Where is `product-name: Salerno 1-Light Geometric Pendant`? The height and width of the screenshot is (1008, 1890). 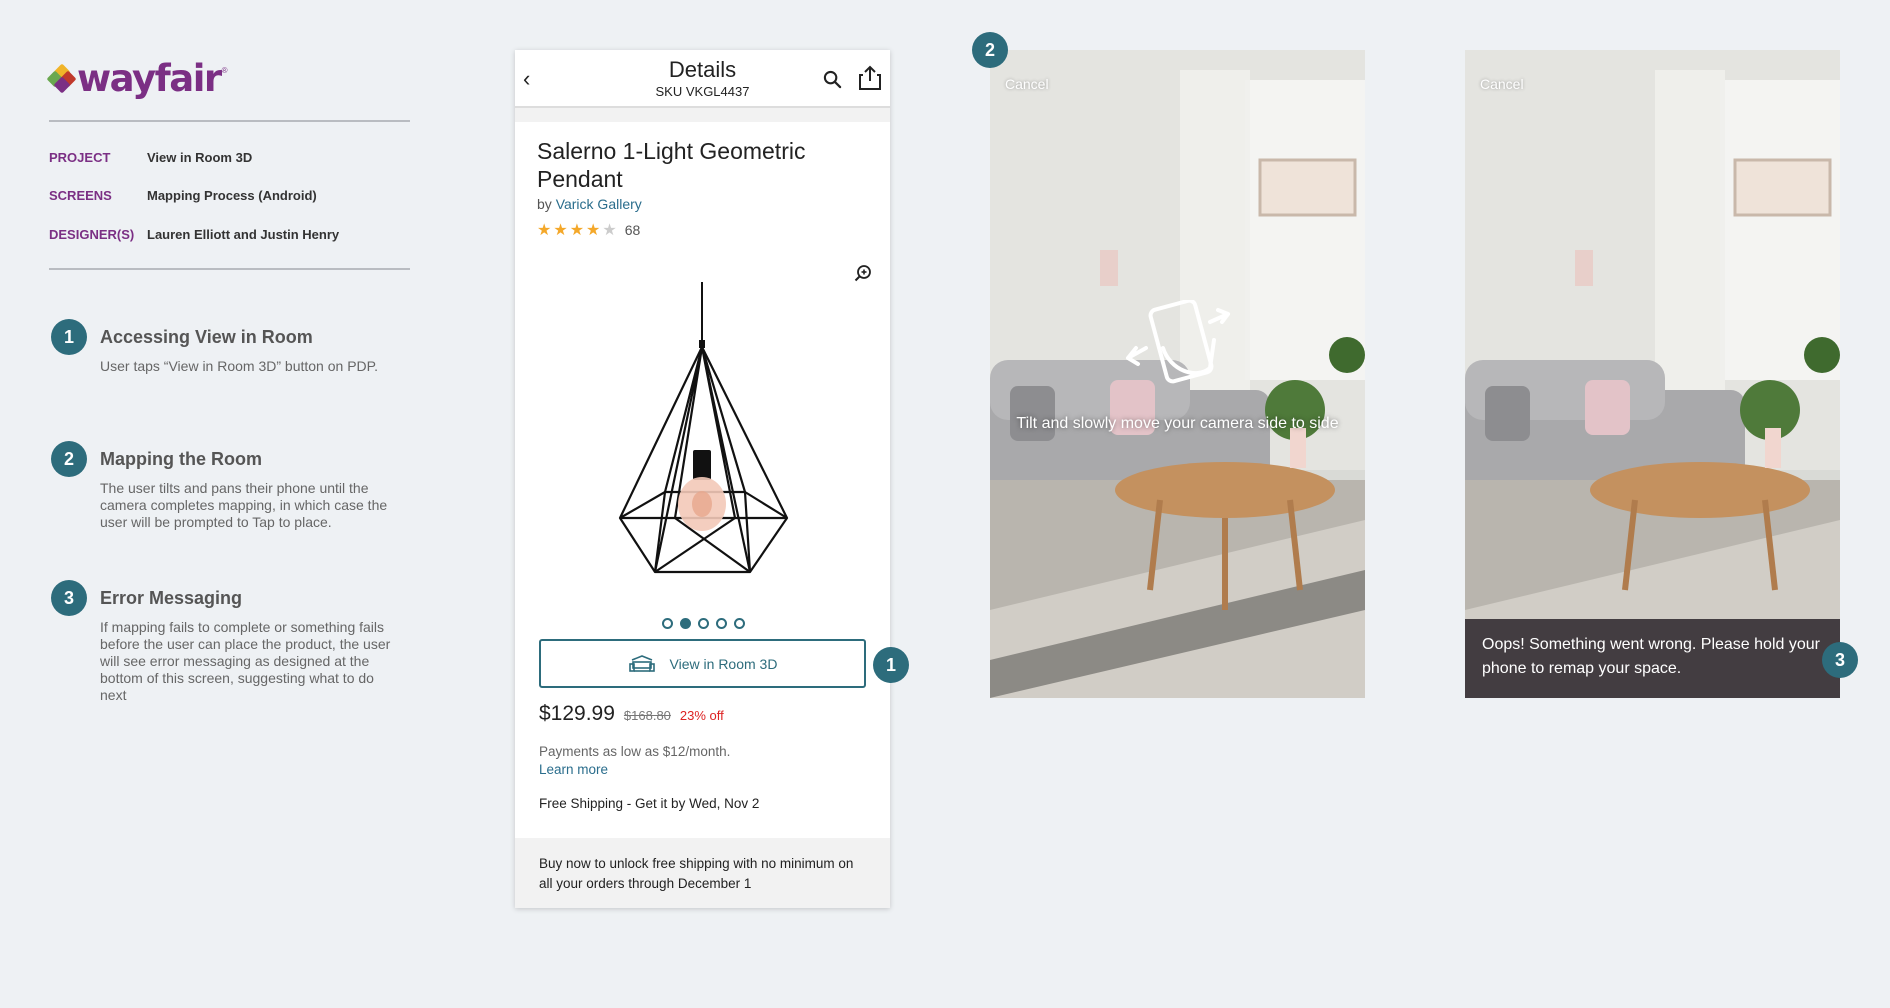
product-name: Salerno 1-Light Geometric Pendant is located at coordinates (671, 165).